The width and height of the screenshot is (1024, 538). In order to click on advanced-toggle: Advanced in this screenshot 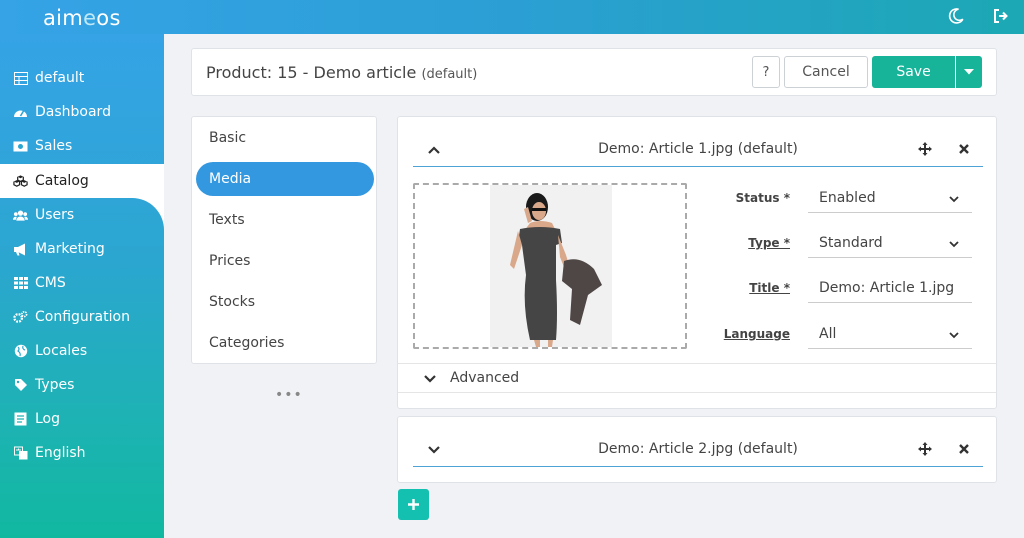, I will do `click(697, 378)`.